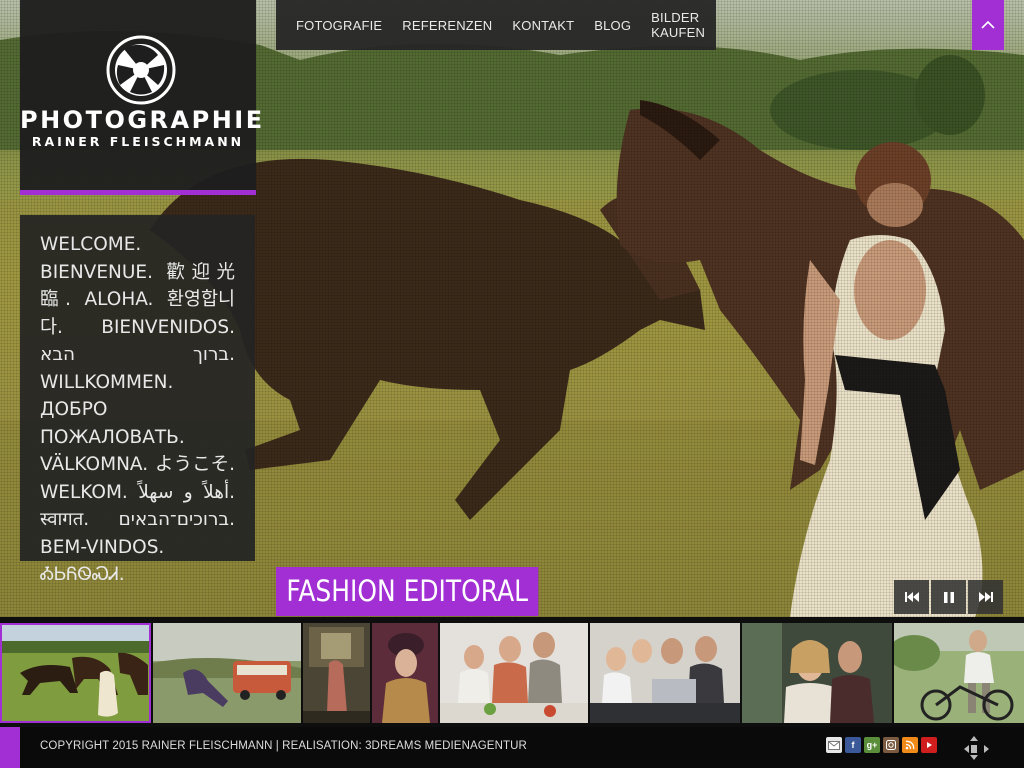 Image resolution: width=1024 pixels, height=768 pixels. Describe the element at coordinates (872, 745) in the screenshot. I see `google-plus-icon: g+` at that location.